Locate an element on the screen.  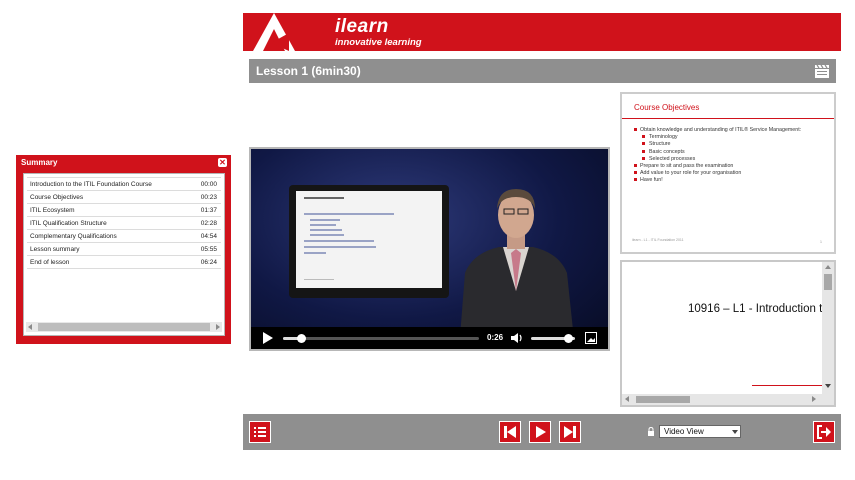
summary-horizontal-scrollbar is located at coordinates (124, 327).